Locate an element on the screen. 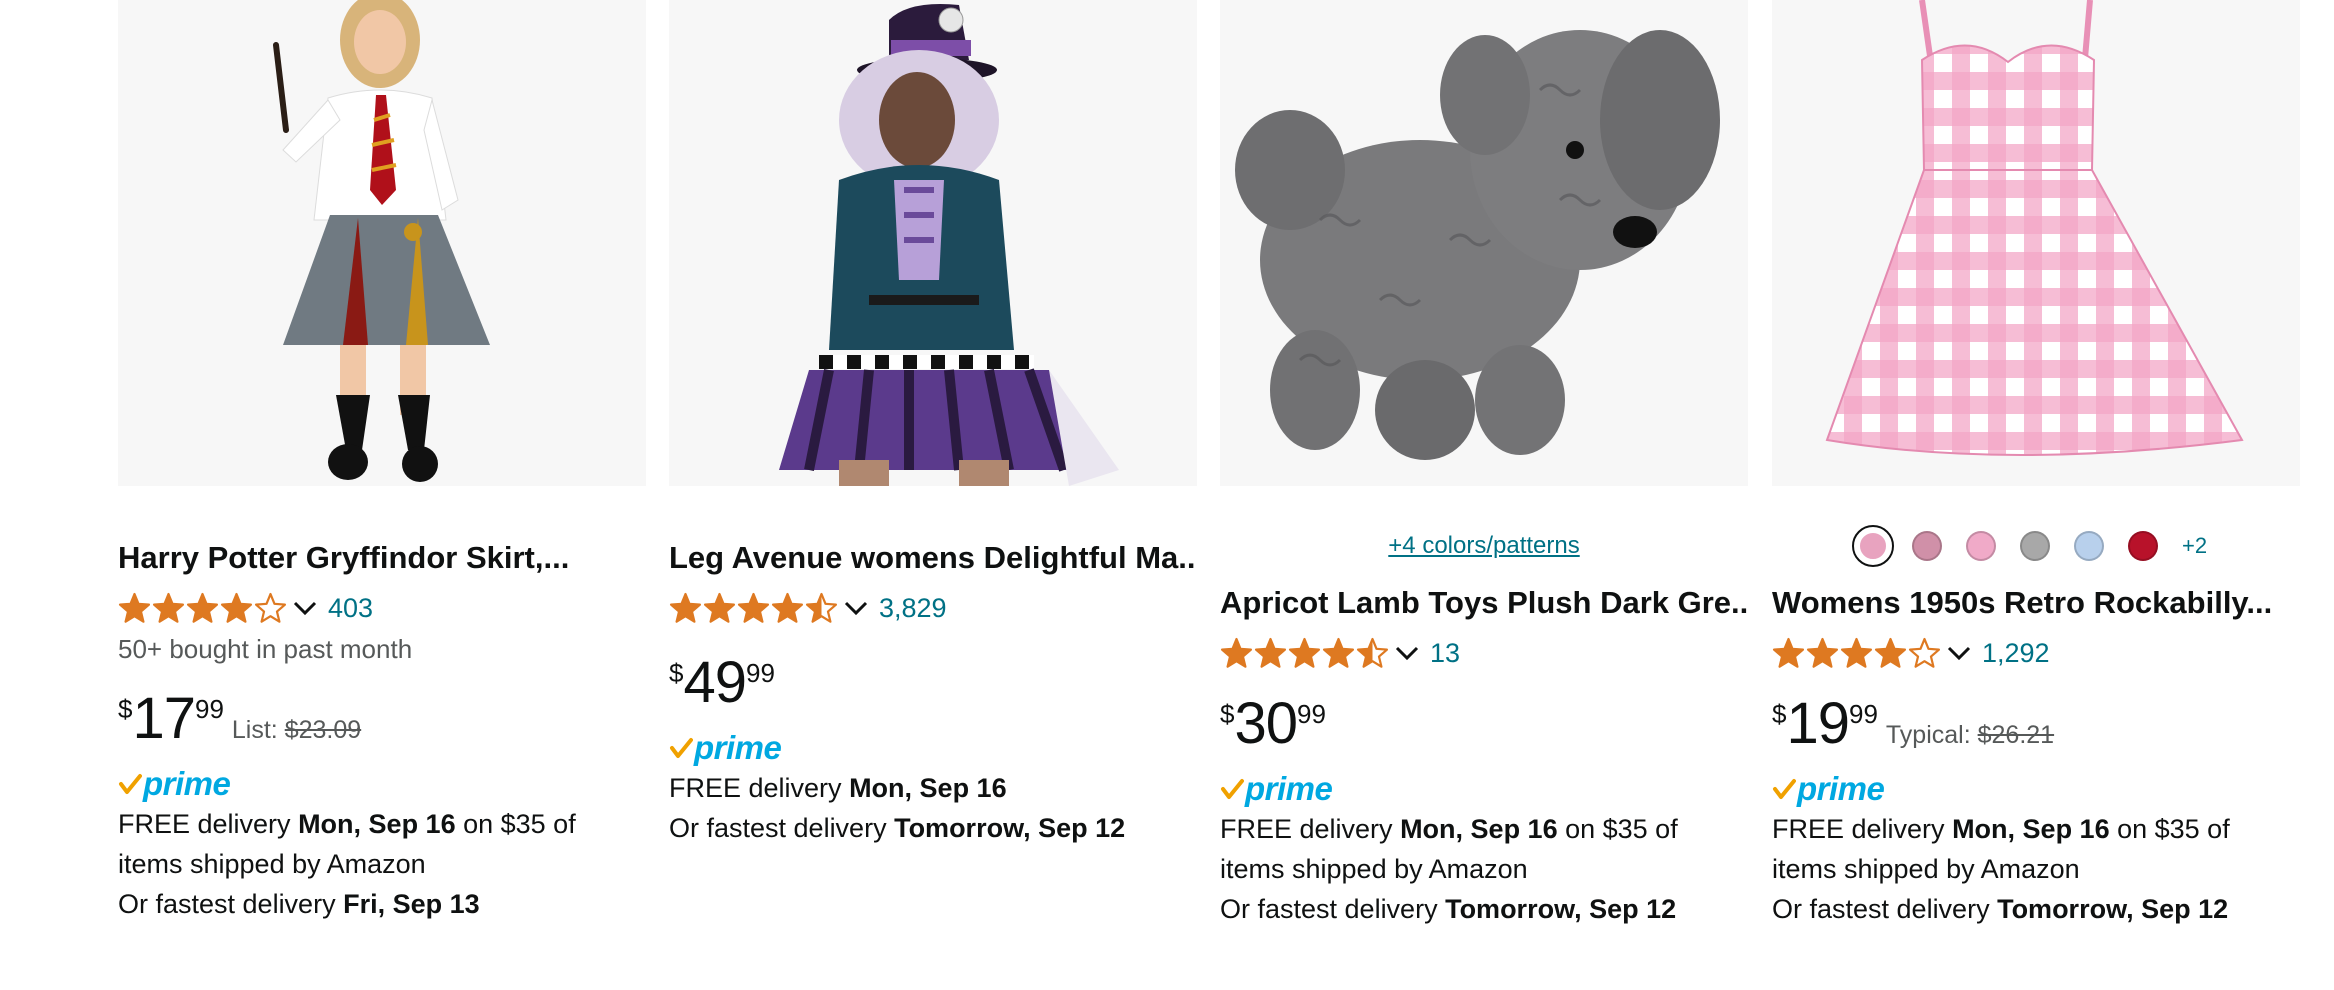 Image resolution: width=2334 pixels, height=990 pixels. product-image-plush-dog is located at coordinates (1484, 243).